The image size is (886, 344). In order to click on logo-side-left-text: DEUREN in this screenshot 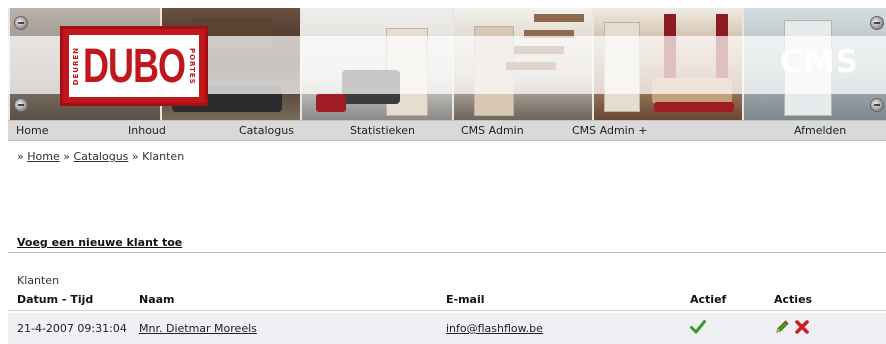, I will do `click(76, 66)`.